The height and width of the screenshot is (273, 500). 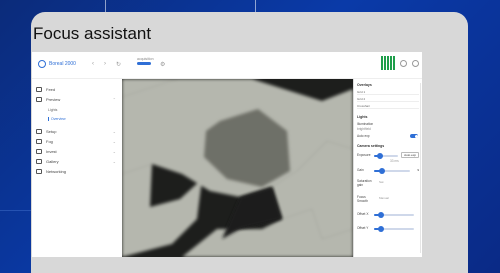 I want to click on app-logo: Boreal 2000, so click(x=57, y=64).